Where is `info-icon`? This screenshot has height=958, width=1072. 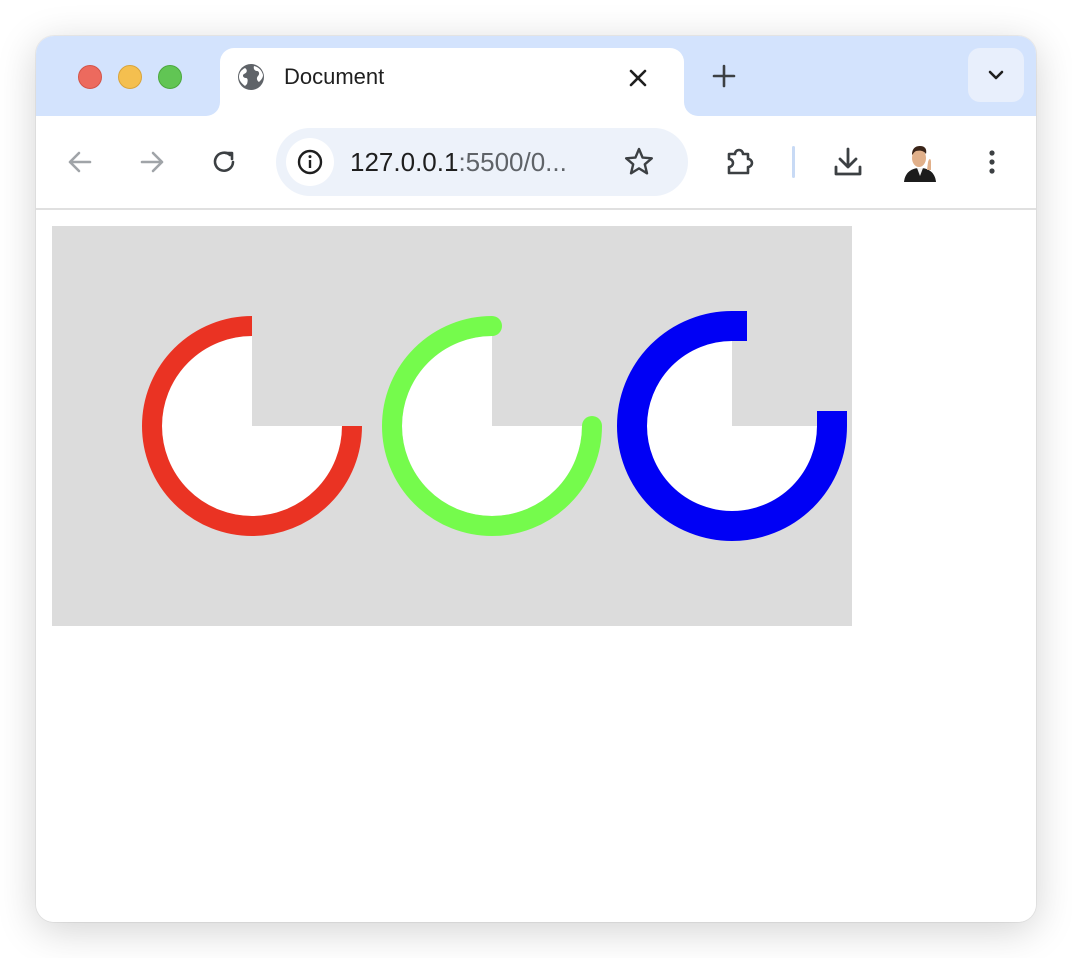 info-icon is located at coordinates (310, 162).